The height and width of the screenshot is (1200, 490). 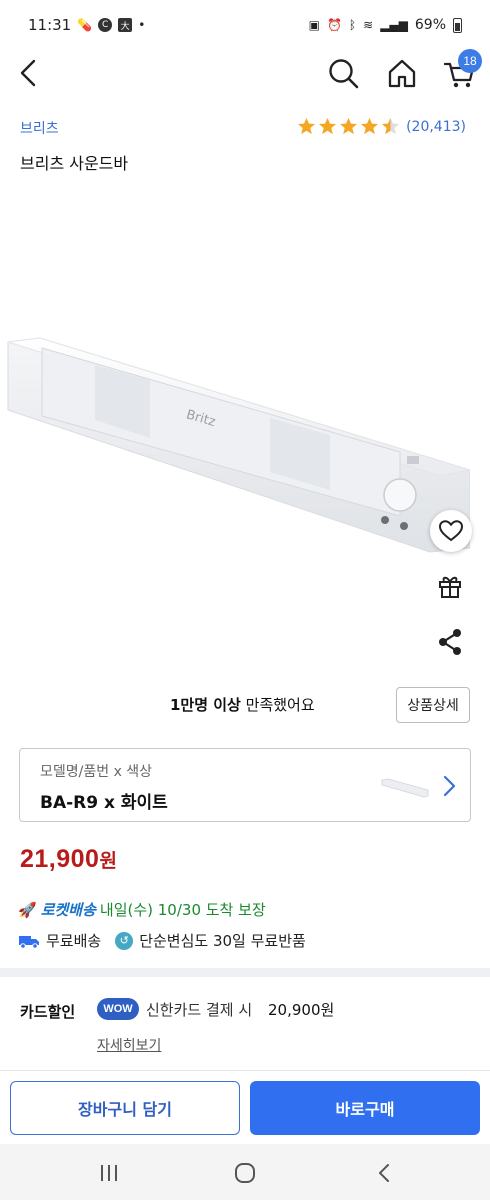 I want to click on battery-percent: 69%, so click(x=430, y=25).